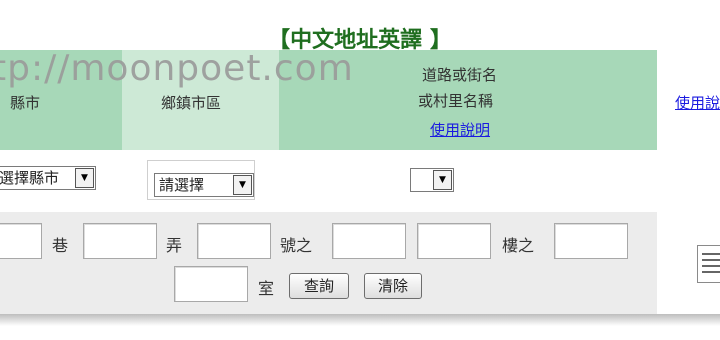 The width and height of the screenshot is (720, 340). I want to click on lane-input, so click(120, 241).